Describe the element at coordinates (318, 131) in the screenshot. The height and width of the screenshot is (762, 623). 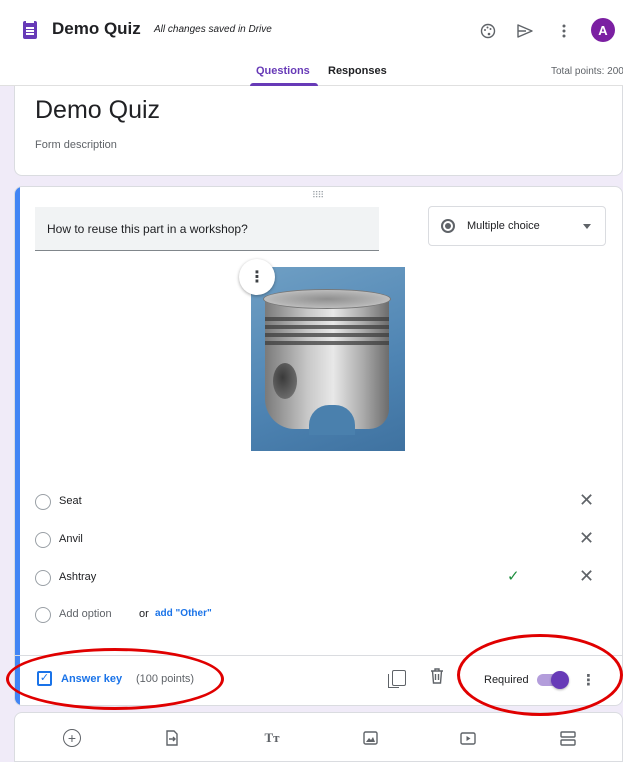
I see `form-title-card: Demo Quiz Form description` at that location.